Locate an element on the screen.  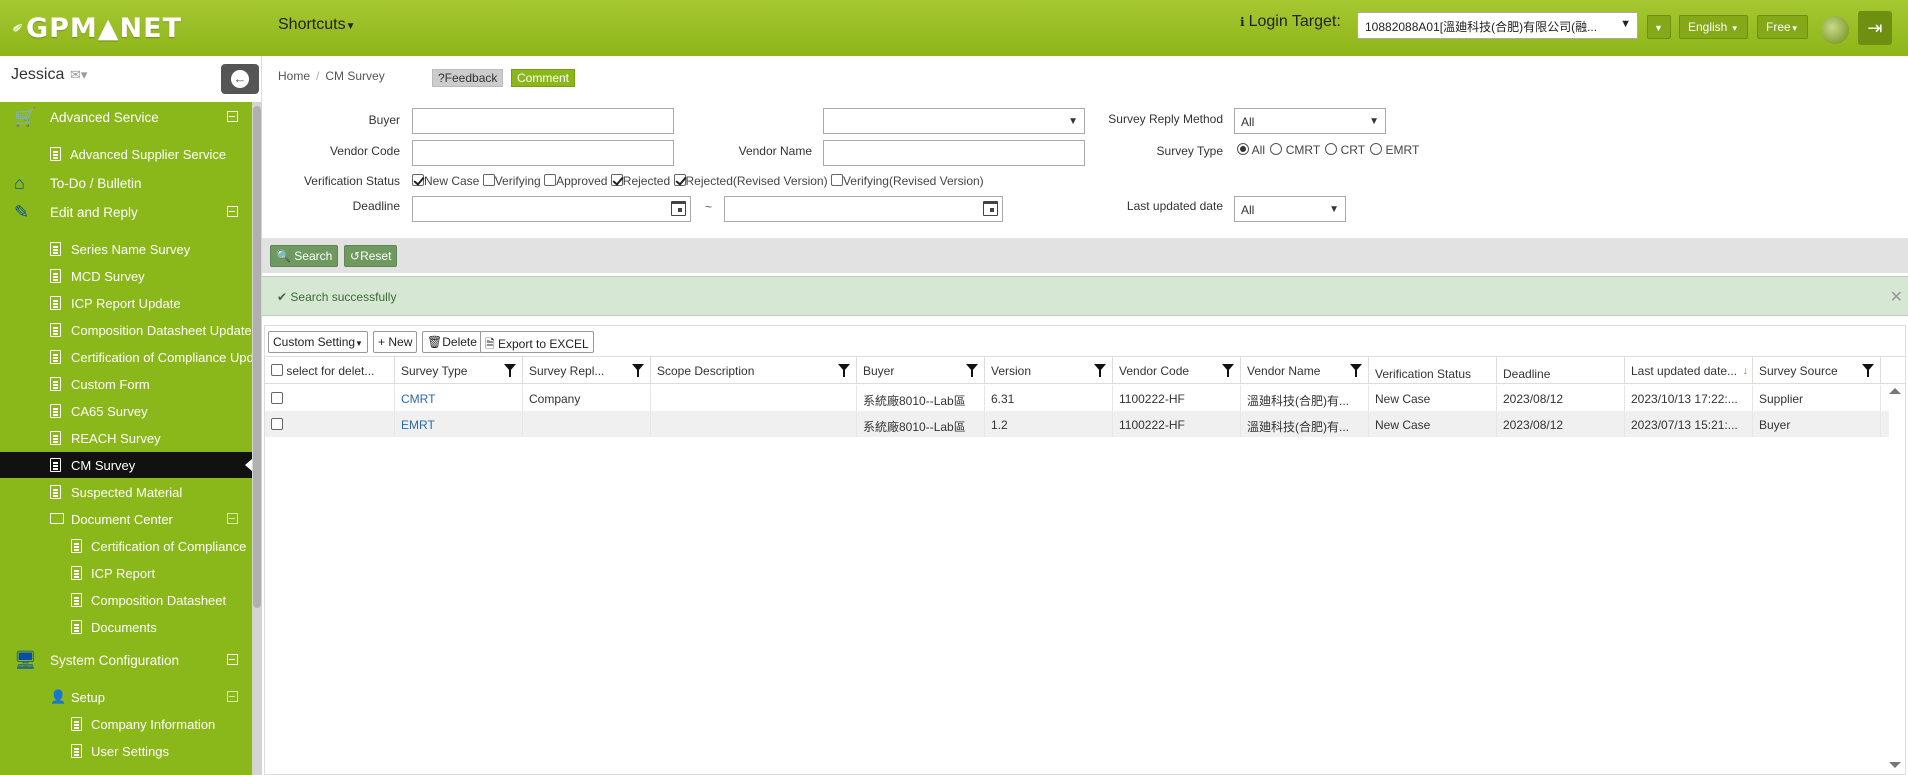
reply-method-select: All ▼ is located at coordinates (1310, 121).